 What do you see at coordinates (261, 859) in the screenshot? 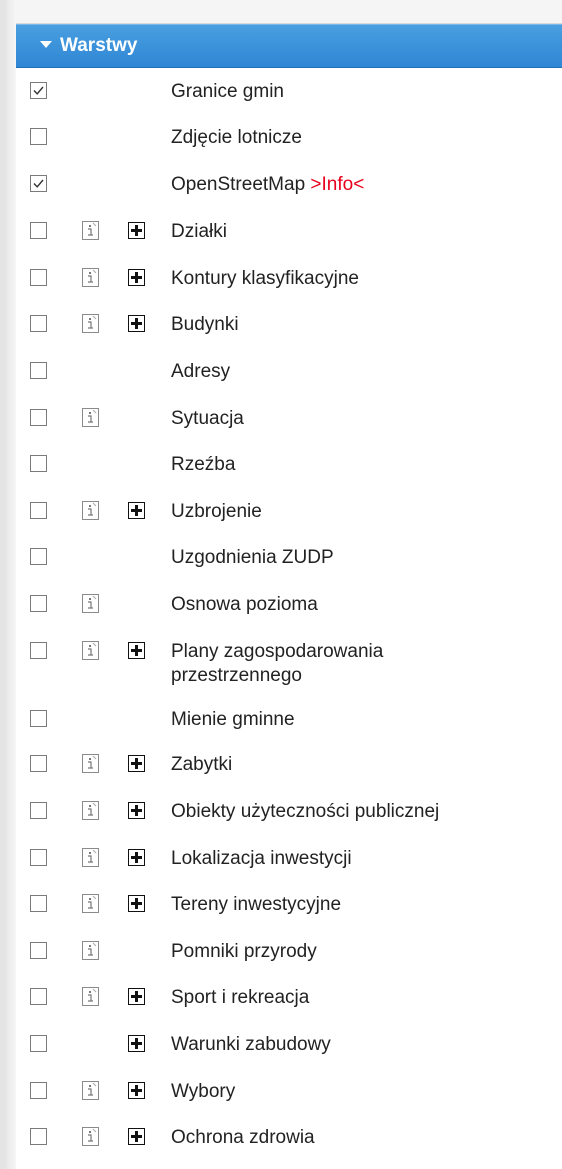
I see `layer-label: Lokalizacja inwestycji` at bounding box center [261, 859].